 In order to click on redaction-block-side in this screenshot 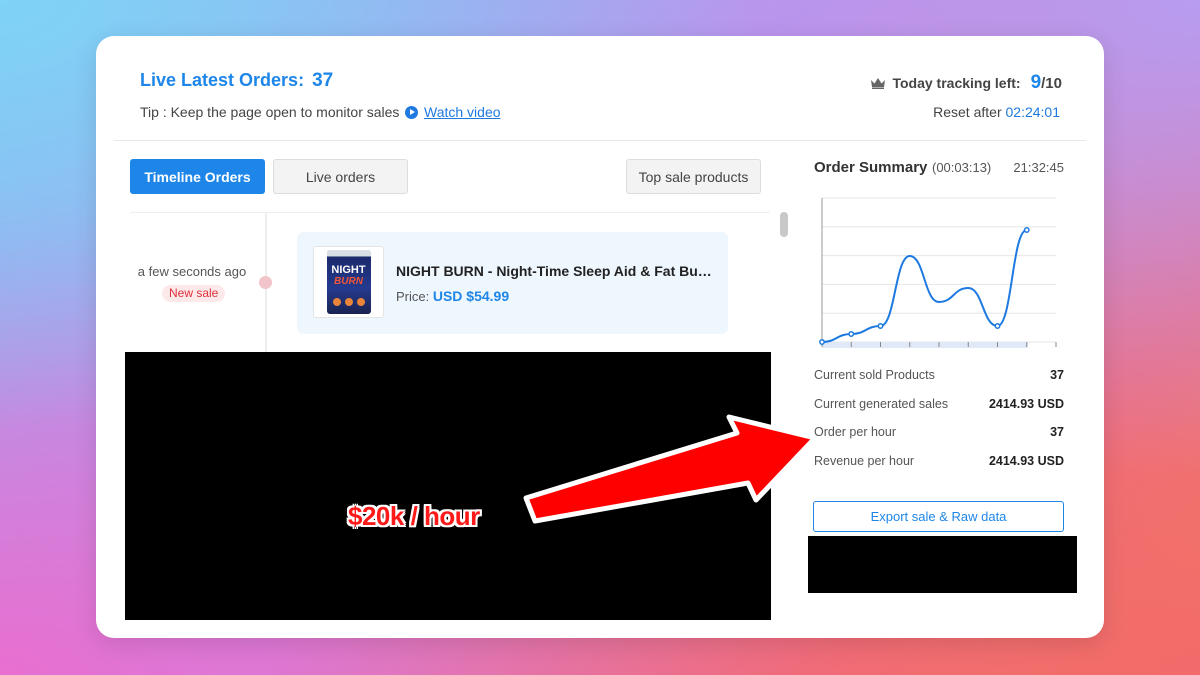, I will do `click(942, 564)`.